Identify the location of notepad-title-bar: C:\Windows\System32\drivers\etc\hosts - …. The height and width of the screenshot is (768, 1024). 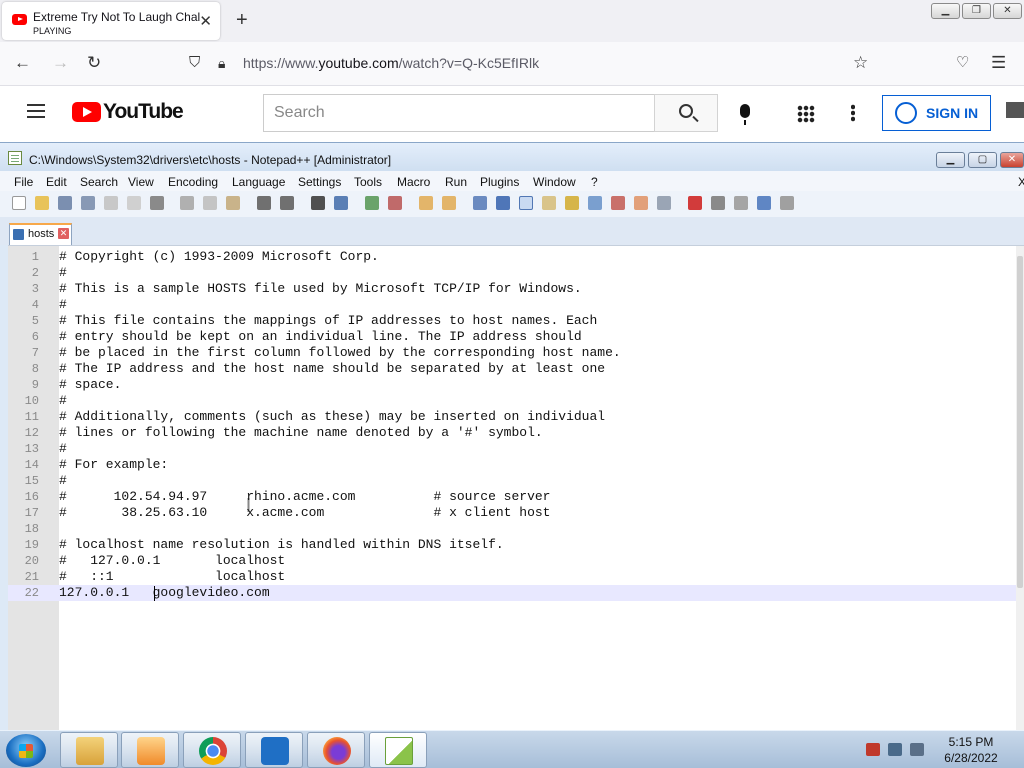
(512, 157).